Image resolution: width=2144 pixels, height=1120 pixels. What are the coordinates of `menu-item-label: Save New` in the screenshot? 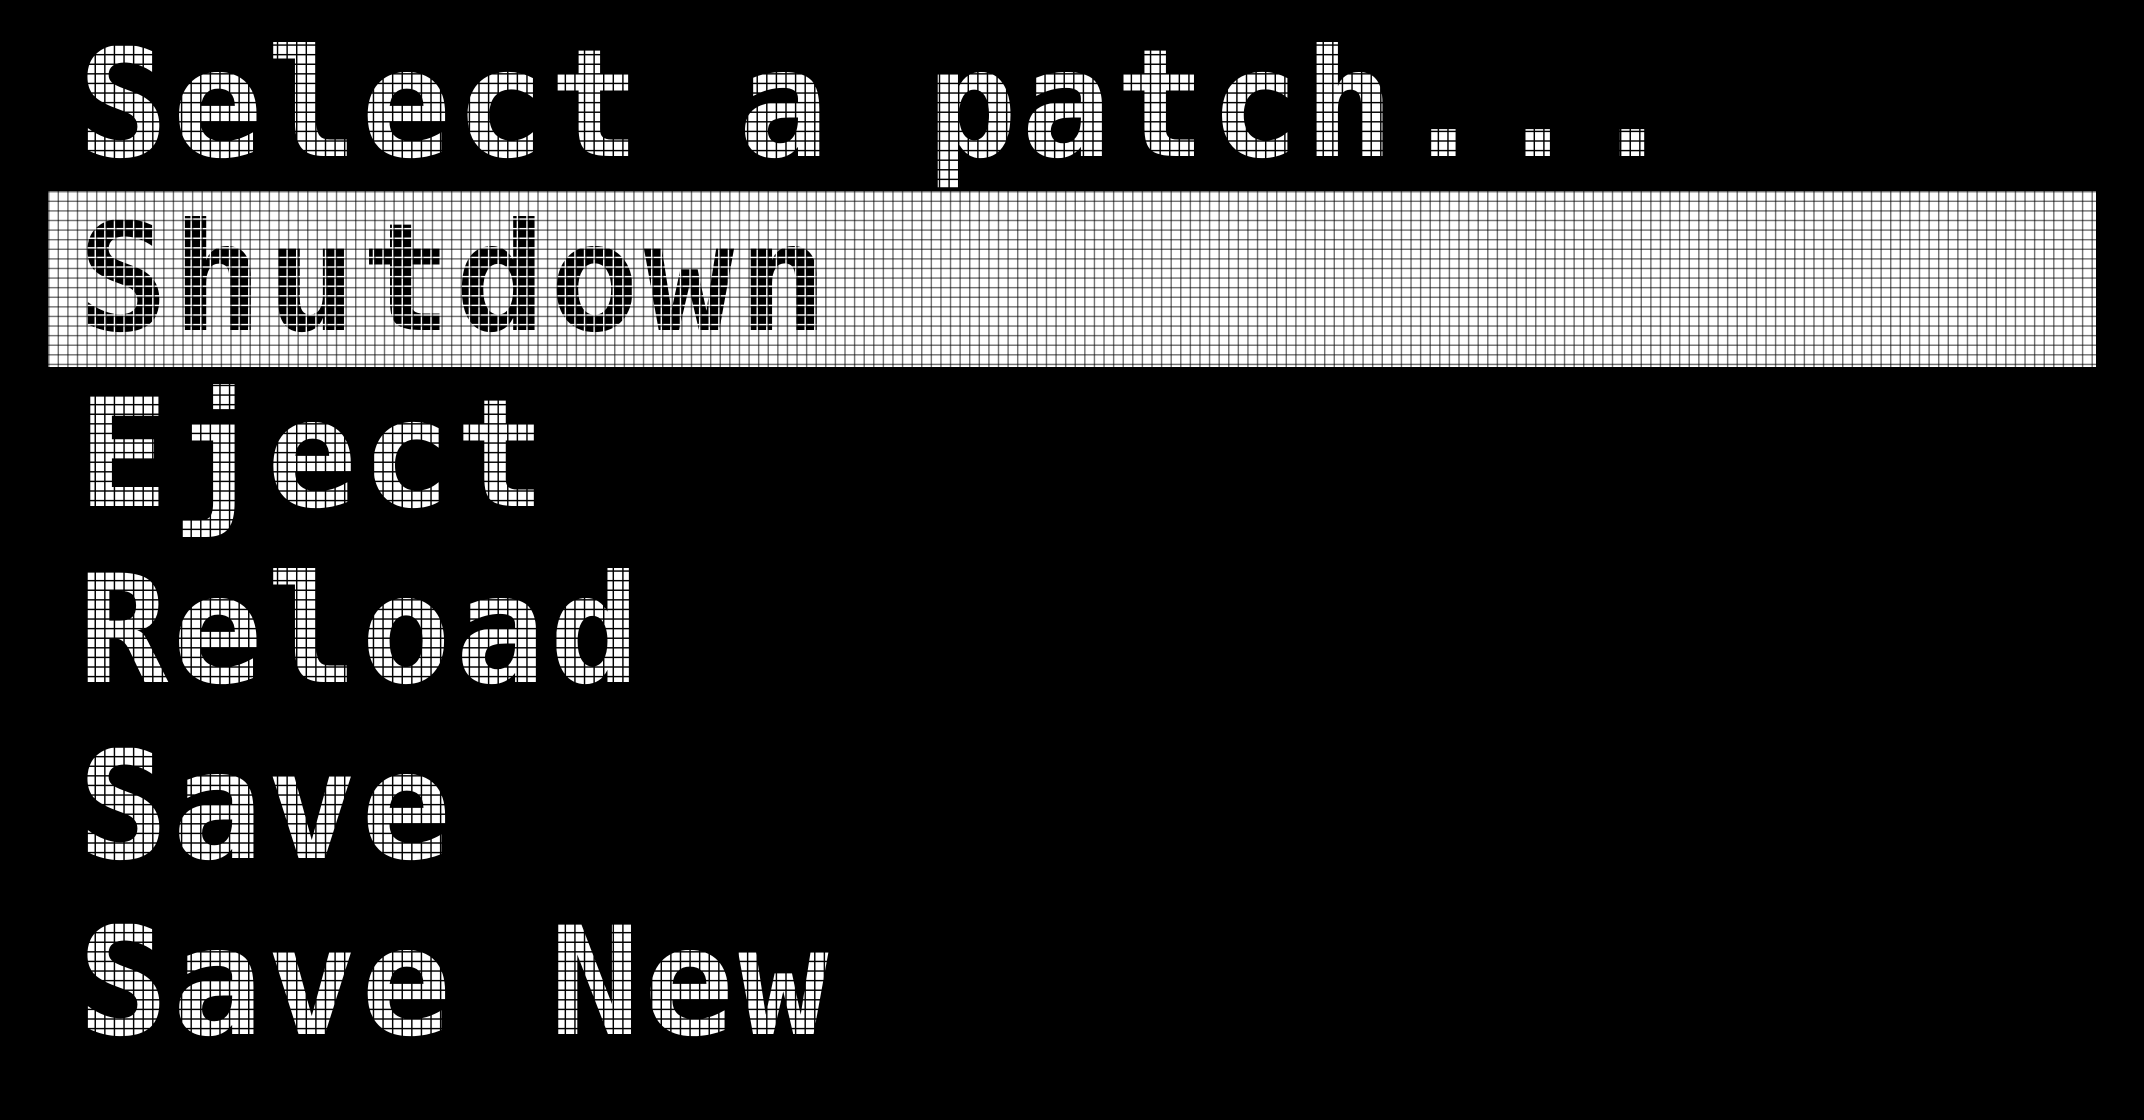 It's located at (455, 983).